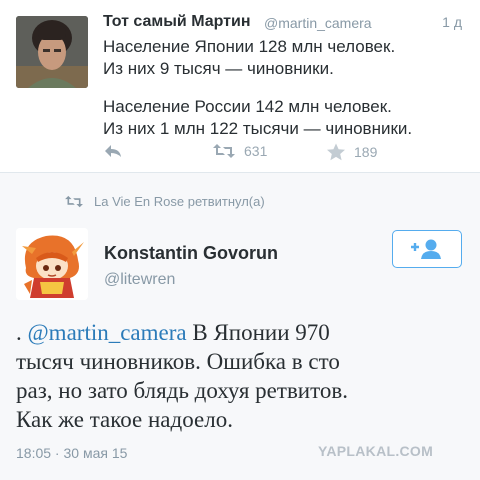  What do you see at coordinates (351, 152) in the screenshot?
I see `favorite-button: 189` at bounding box center [351, 152].